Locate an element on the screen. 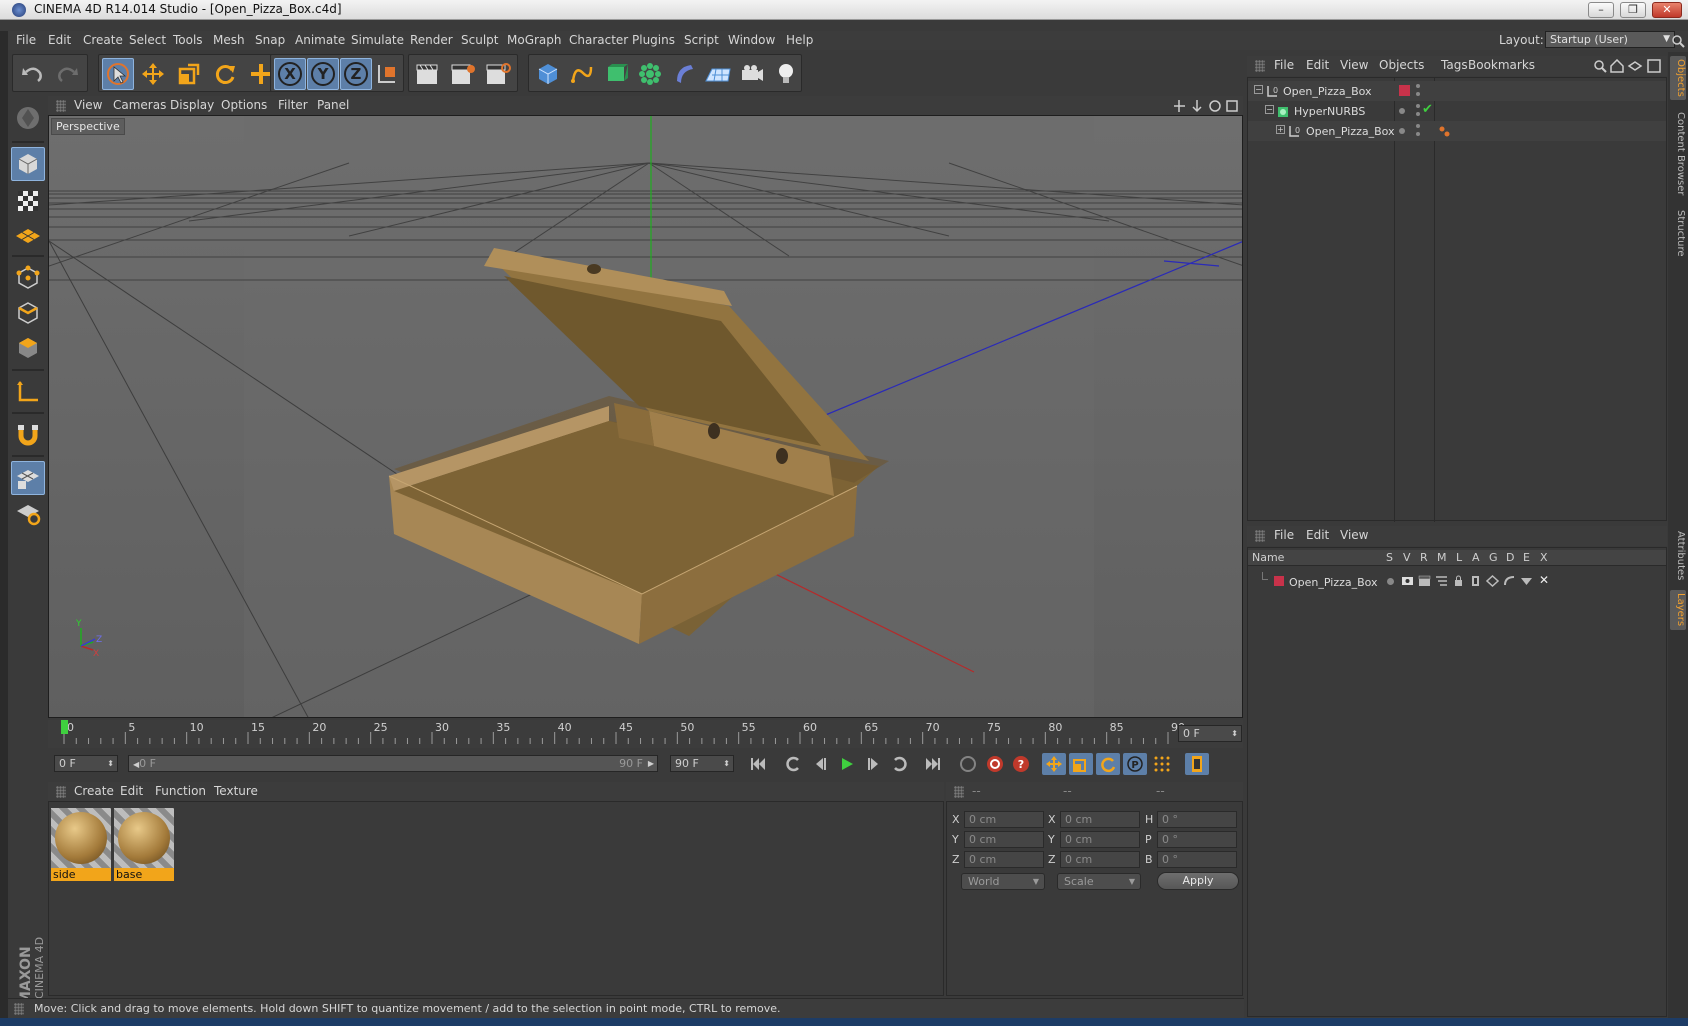 Image resolution: width=1688 pixels, height=1026 pixels. material-tags-icon is located at coordinates (1445, 131).